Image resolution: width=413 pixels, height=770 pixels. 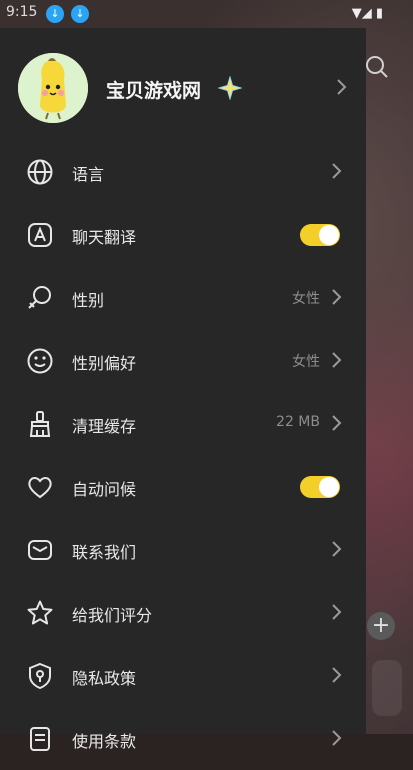 I want to click on menu-item-gender-preference: 性别偏好 女性, so click(x=183, y=360).